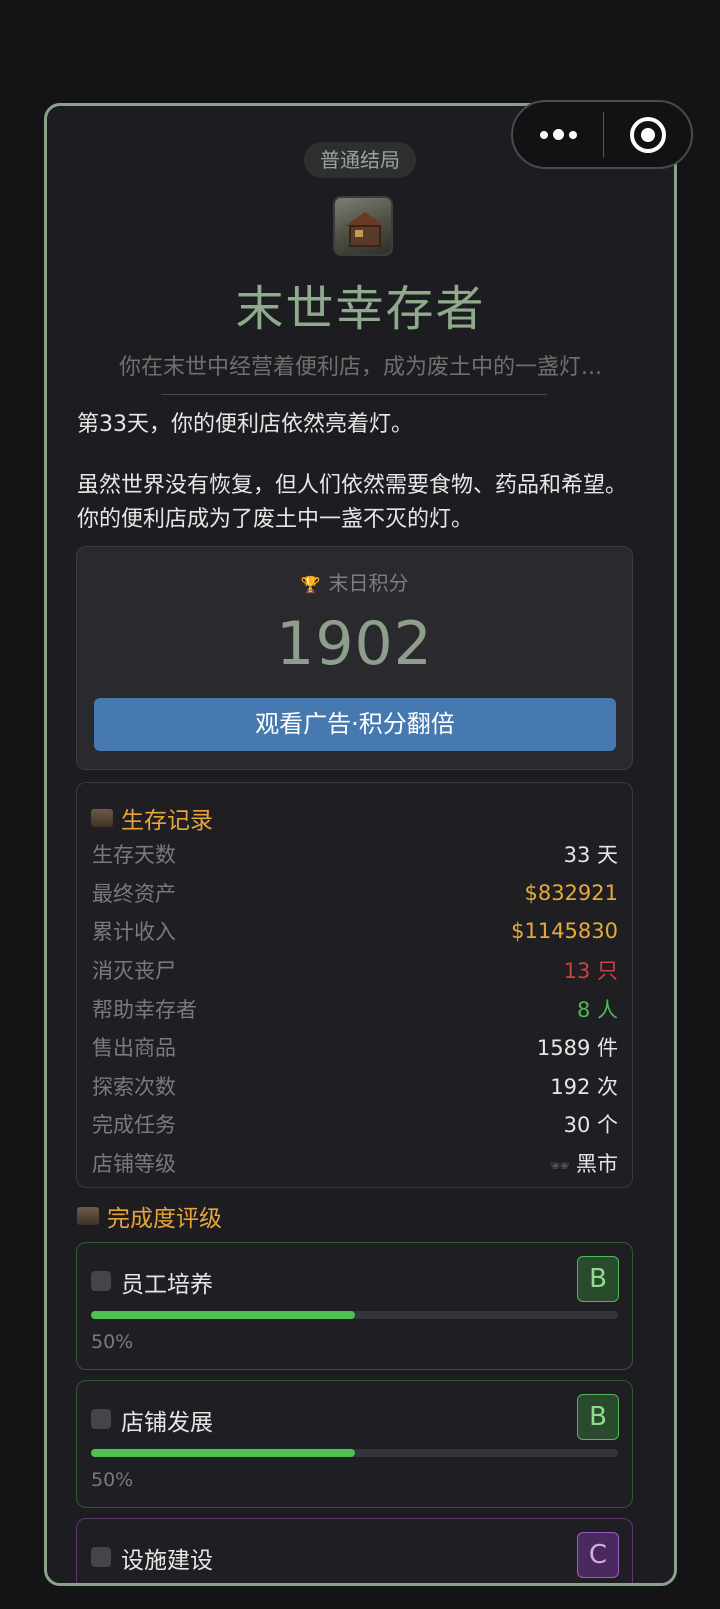 The width and height of the screenshot is (720, 1609). What do you see at coordinates (368, 583) in the screenshot?
I see `score-label: 末日积分` at bounding box center [368, 583].